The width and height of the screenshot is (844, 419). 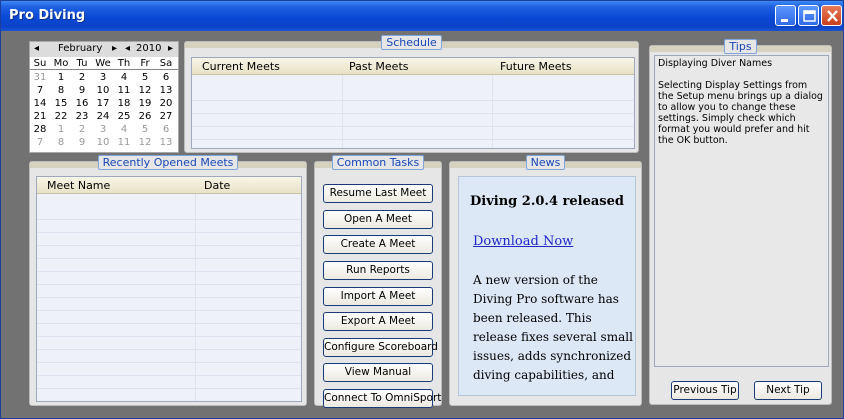 What do you see at coordinates (217, 185) in the screenshot?
I see `column-header-date: Date` at bounding box center [217, 185].